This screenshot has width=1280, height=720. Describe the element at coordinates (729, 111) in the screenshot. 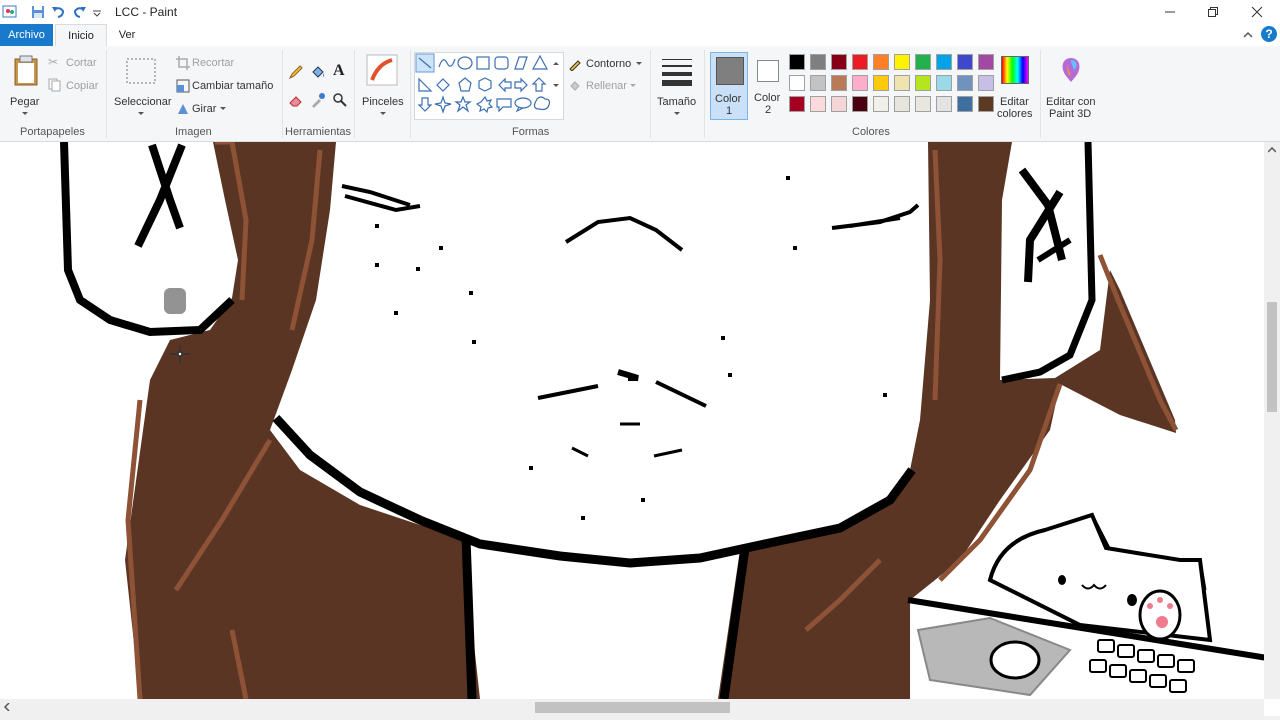

I see `color1-number: 1` at that location.